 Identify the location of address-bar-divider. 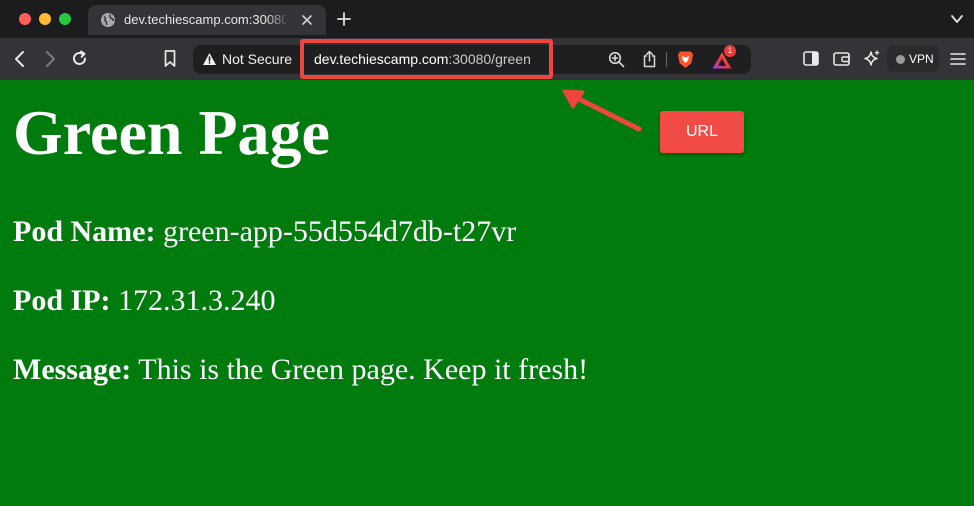
(666, 59).